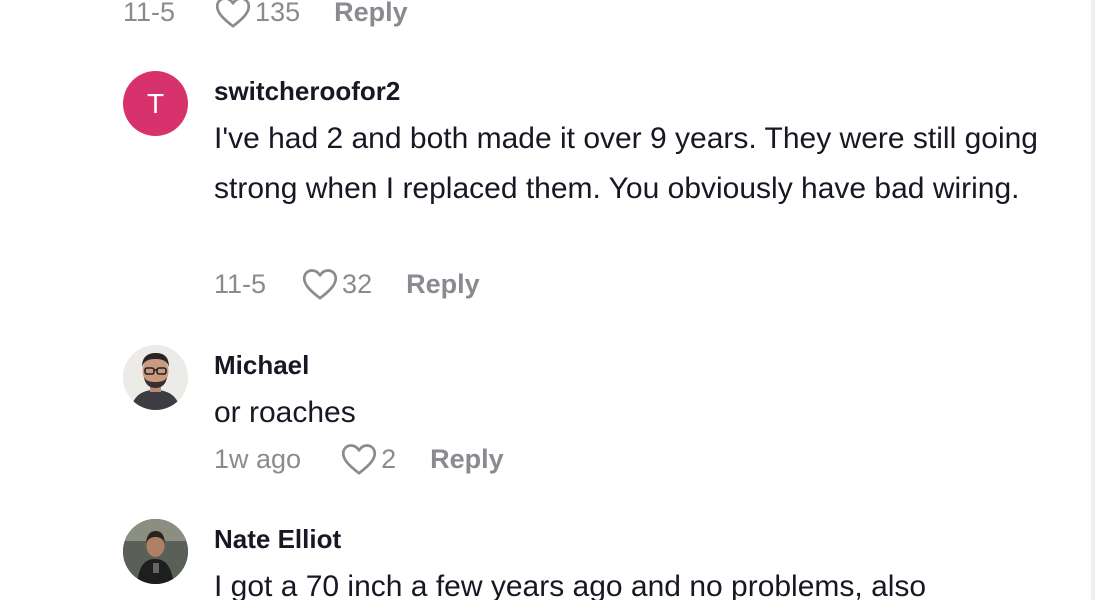 The image size is (1095, 600). Describe the element at coordinates (258, 458) in the screenshot. I see `comment-date: 1w ago` at that location.